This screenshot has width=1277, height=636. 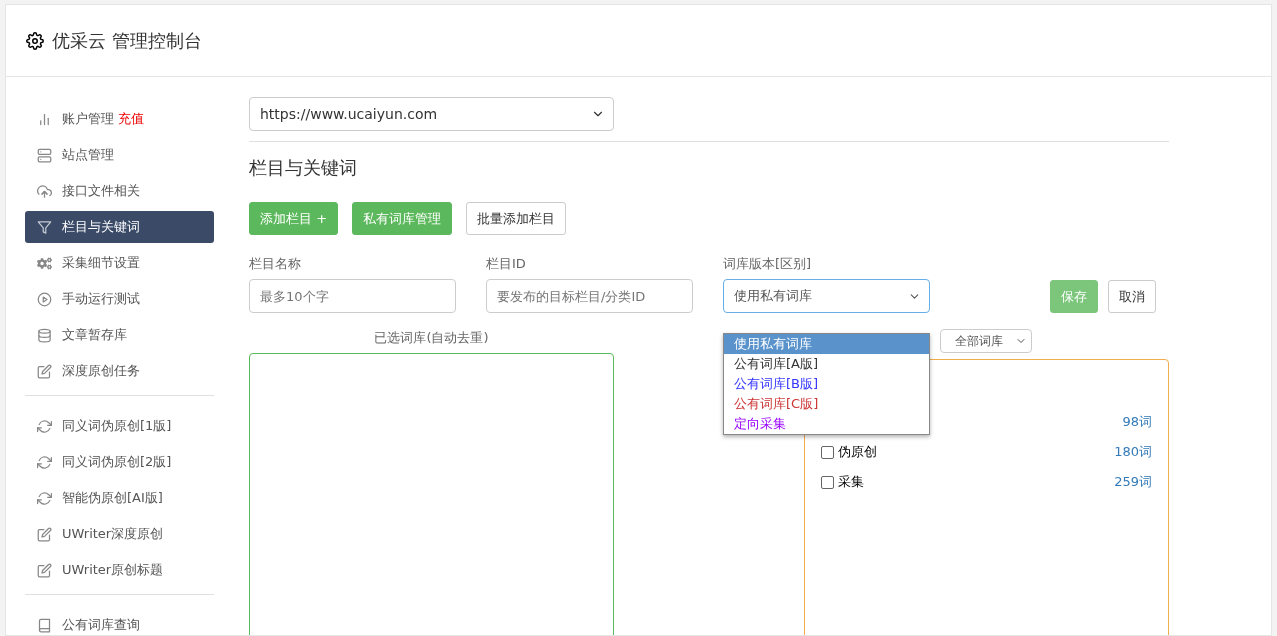 I want to click on sidebar-label: 文章暂存库, so click(x=94, y=335).